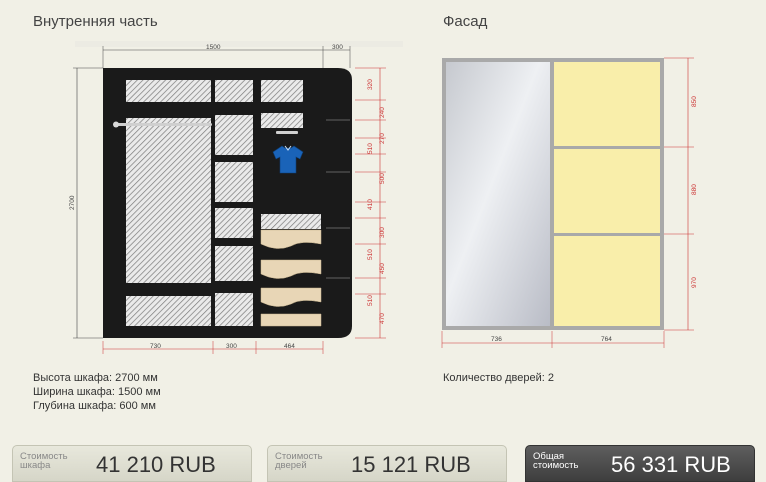 This screenshot has height=482, width=766. I want to click on panel-top, so click(607, 104).